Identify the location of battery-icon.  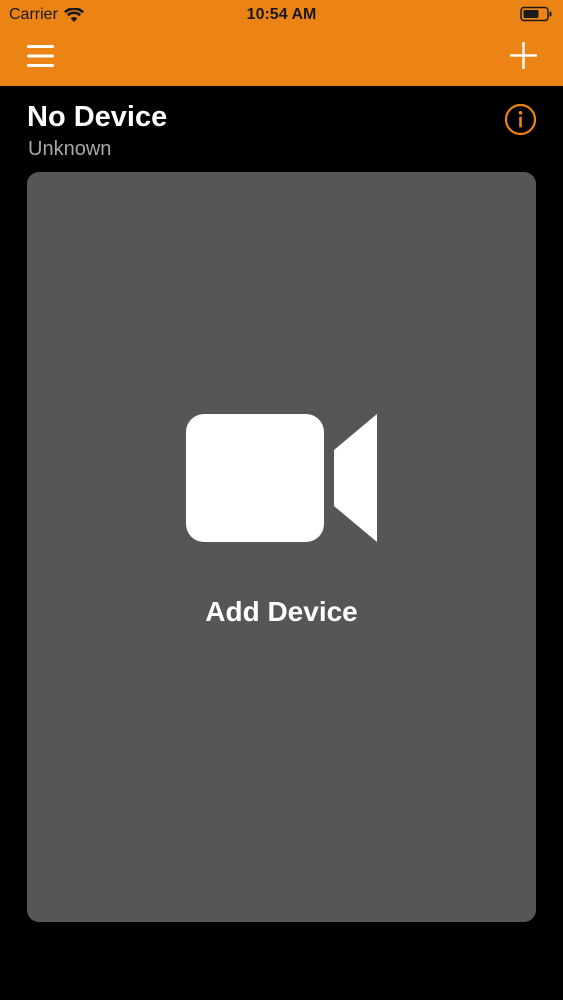
(536, 14).